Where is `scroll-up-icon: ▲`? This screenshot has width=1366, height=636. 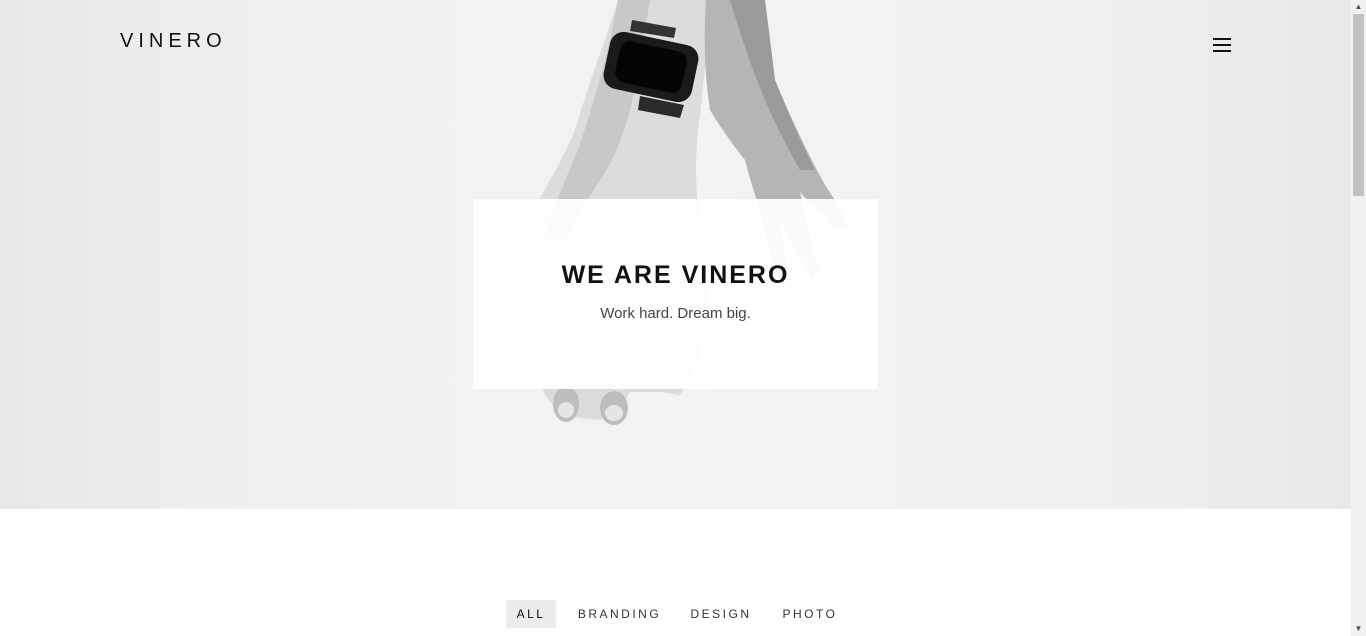 scroll-up-icon: ▲ is located at coordinates (1358, 7).